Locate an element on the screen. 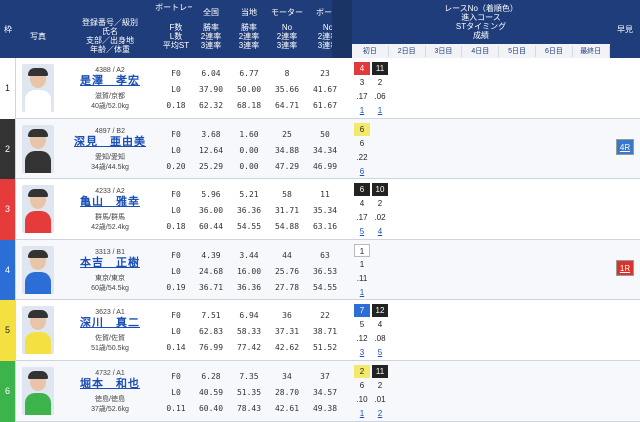 The height and width of the screenshot is (422, 640). result-value: .10 is located at coordinates (362, 399).